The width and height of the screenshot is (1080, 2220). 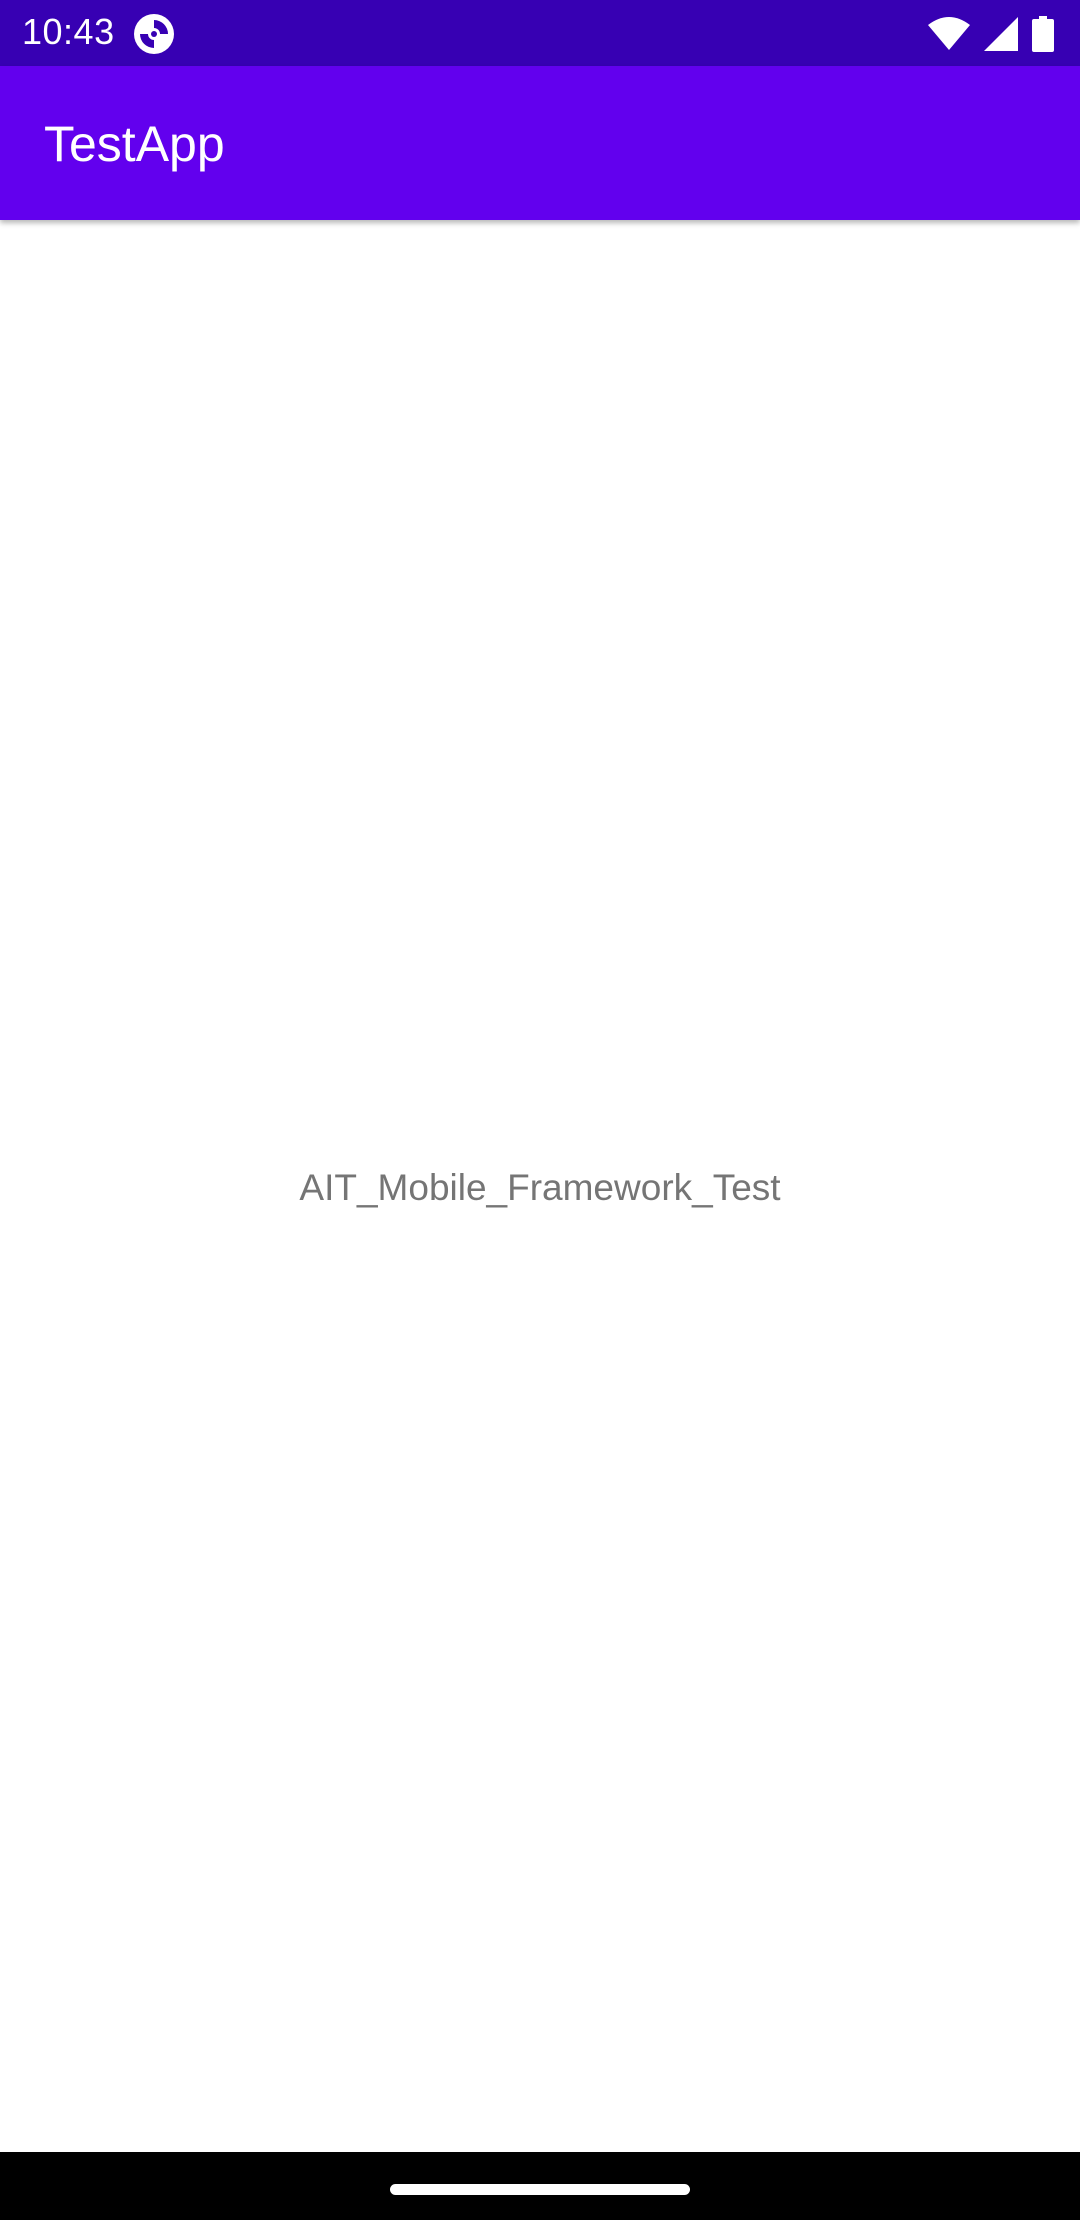 I want to click on app-title: TestApp, so click(x=134, y=144).